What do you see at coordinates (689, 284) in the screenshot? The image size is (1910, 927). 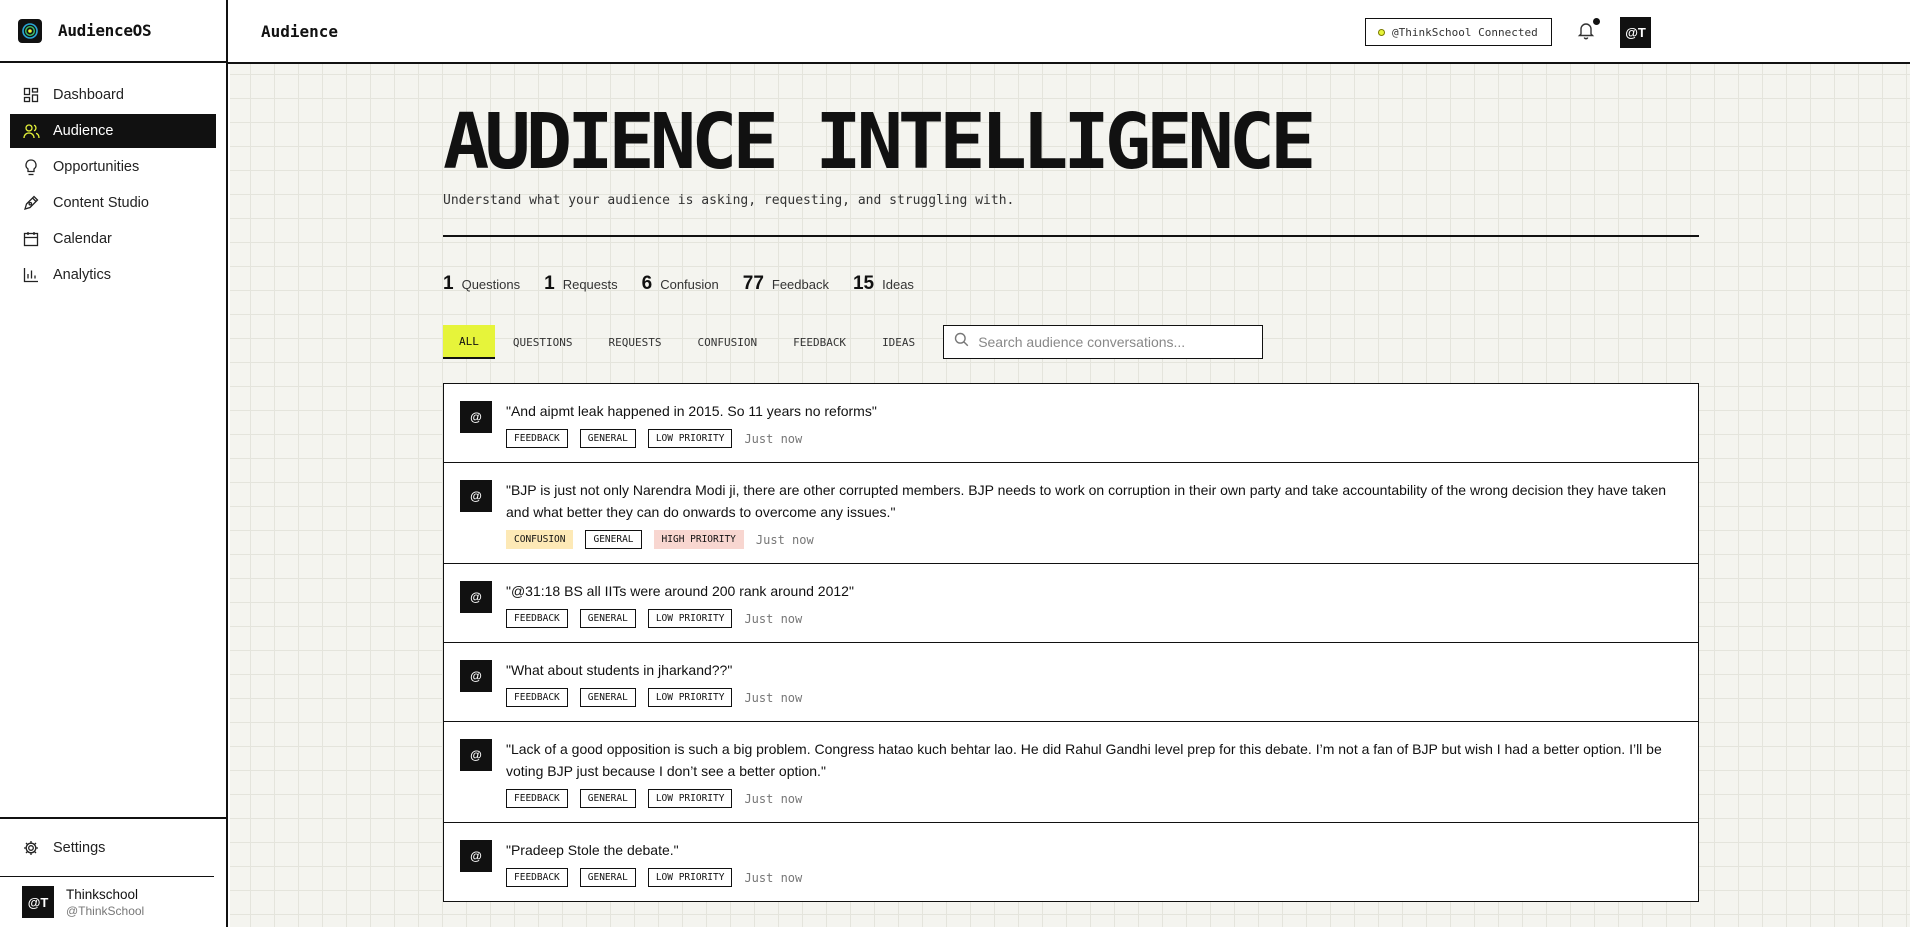 I see `stat-label: Confusion` at bounding box center [689, 284].